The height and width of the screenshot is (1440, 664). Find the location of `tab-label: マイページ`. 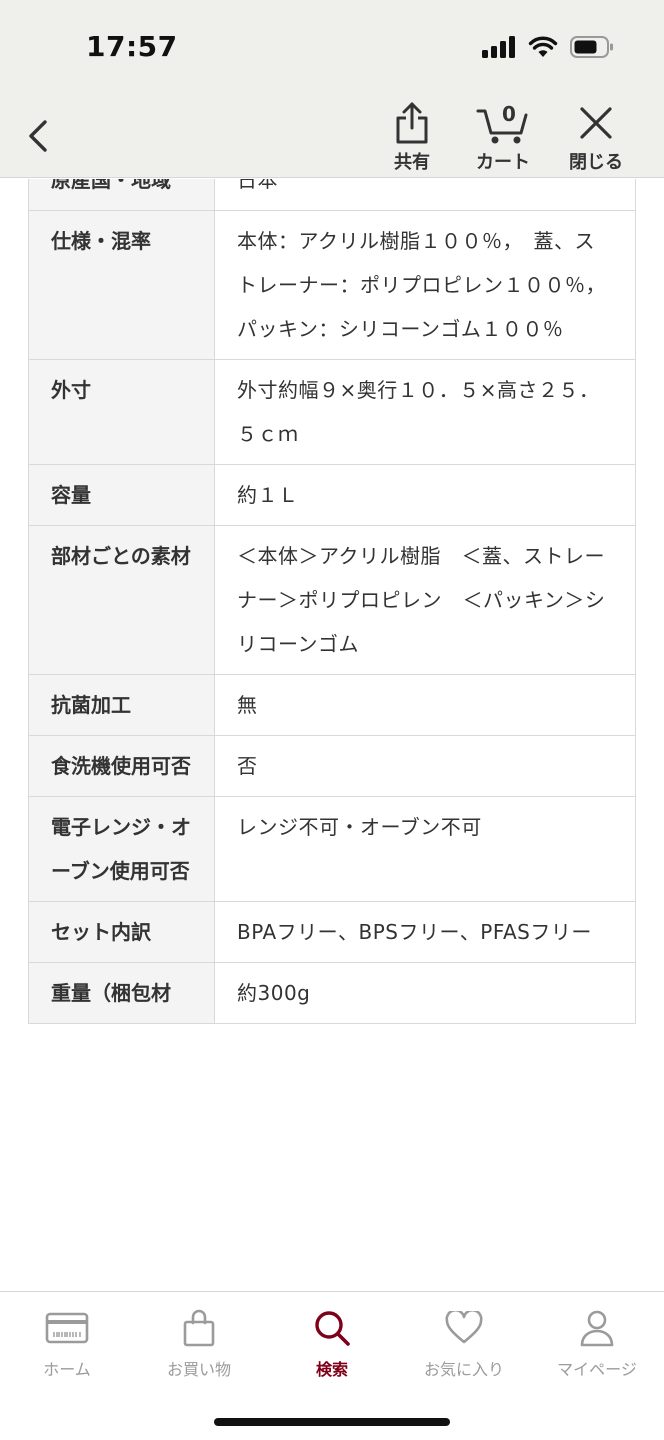

tab-label: マイページ is located at coordinates (597, 1369).